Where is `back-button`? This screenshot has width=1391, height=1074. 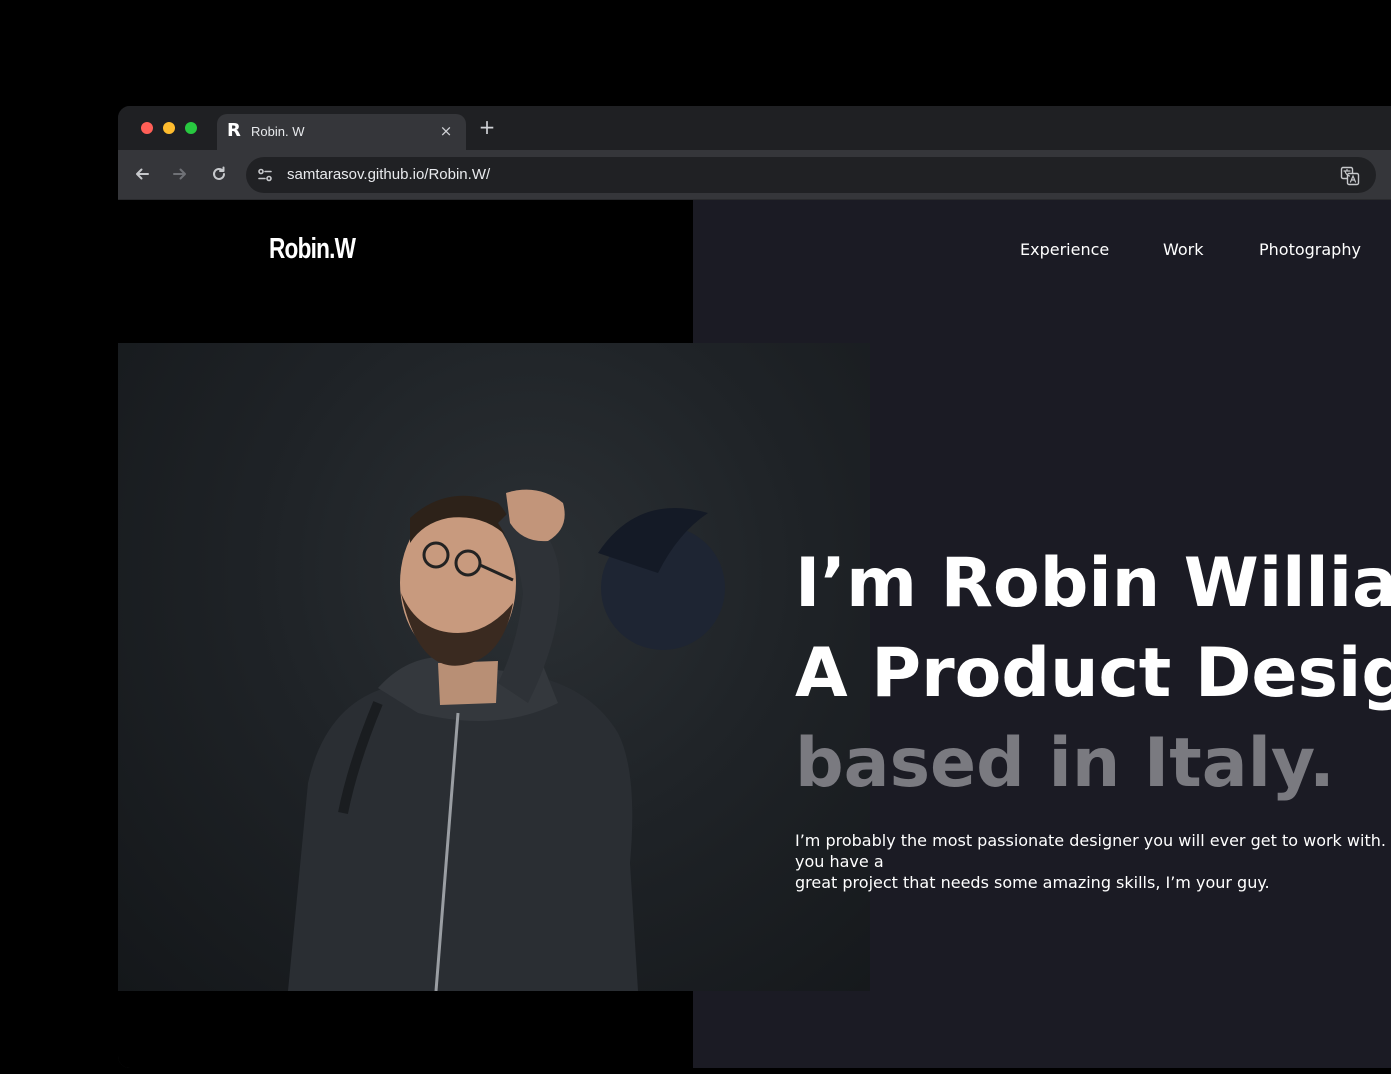 back-button is located at coordinates (142, 174).